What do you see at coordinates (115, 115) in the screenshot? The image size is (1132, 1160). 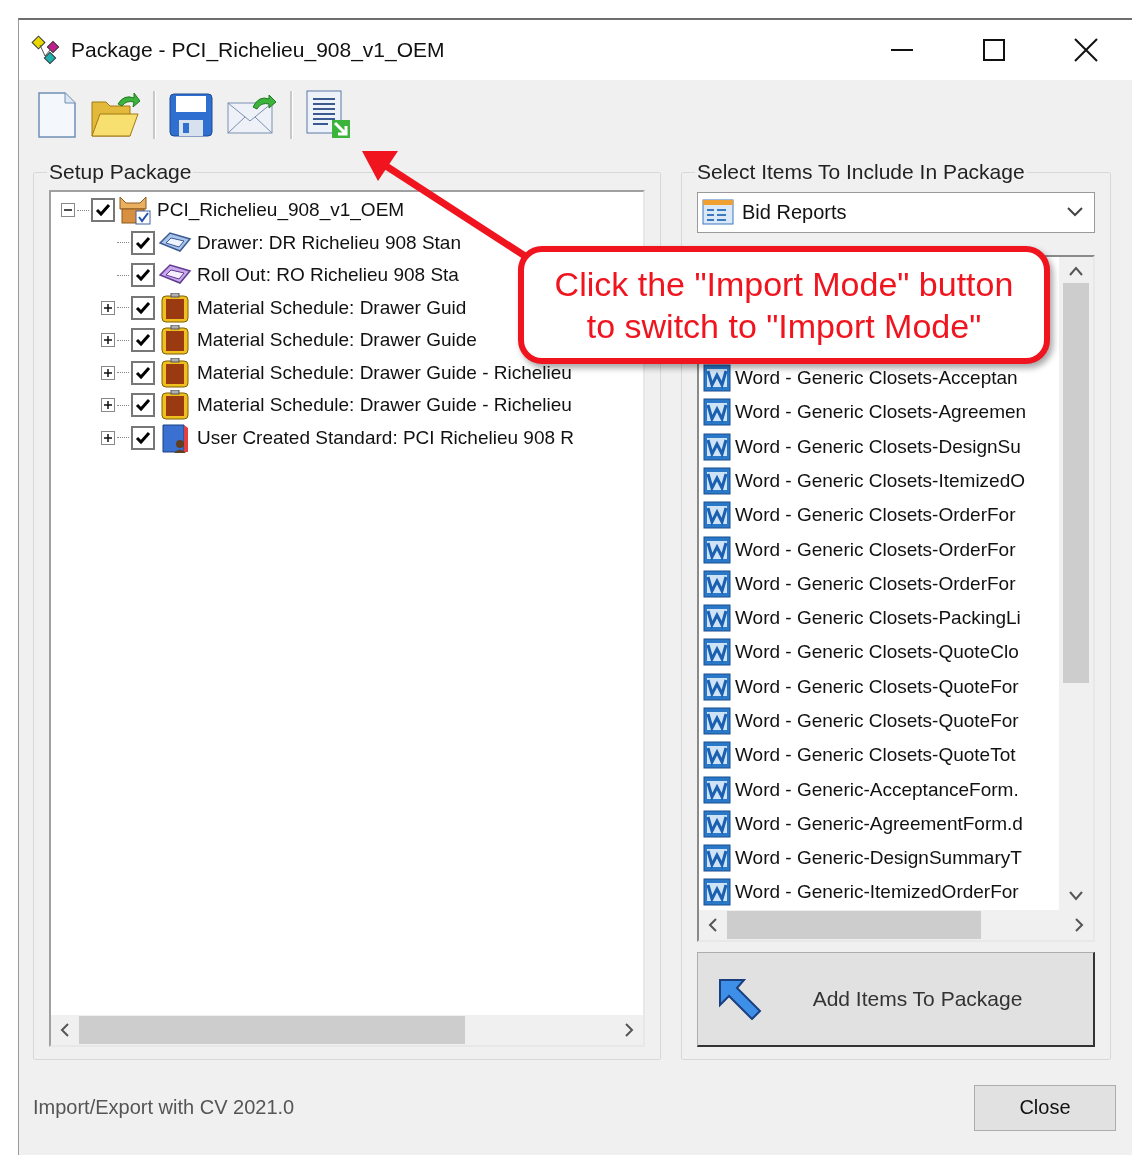 I see `folder-icon` at bounding box center [115, 115].